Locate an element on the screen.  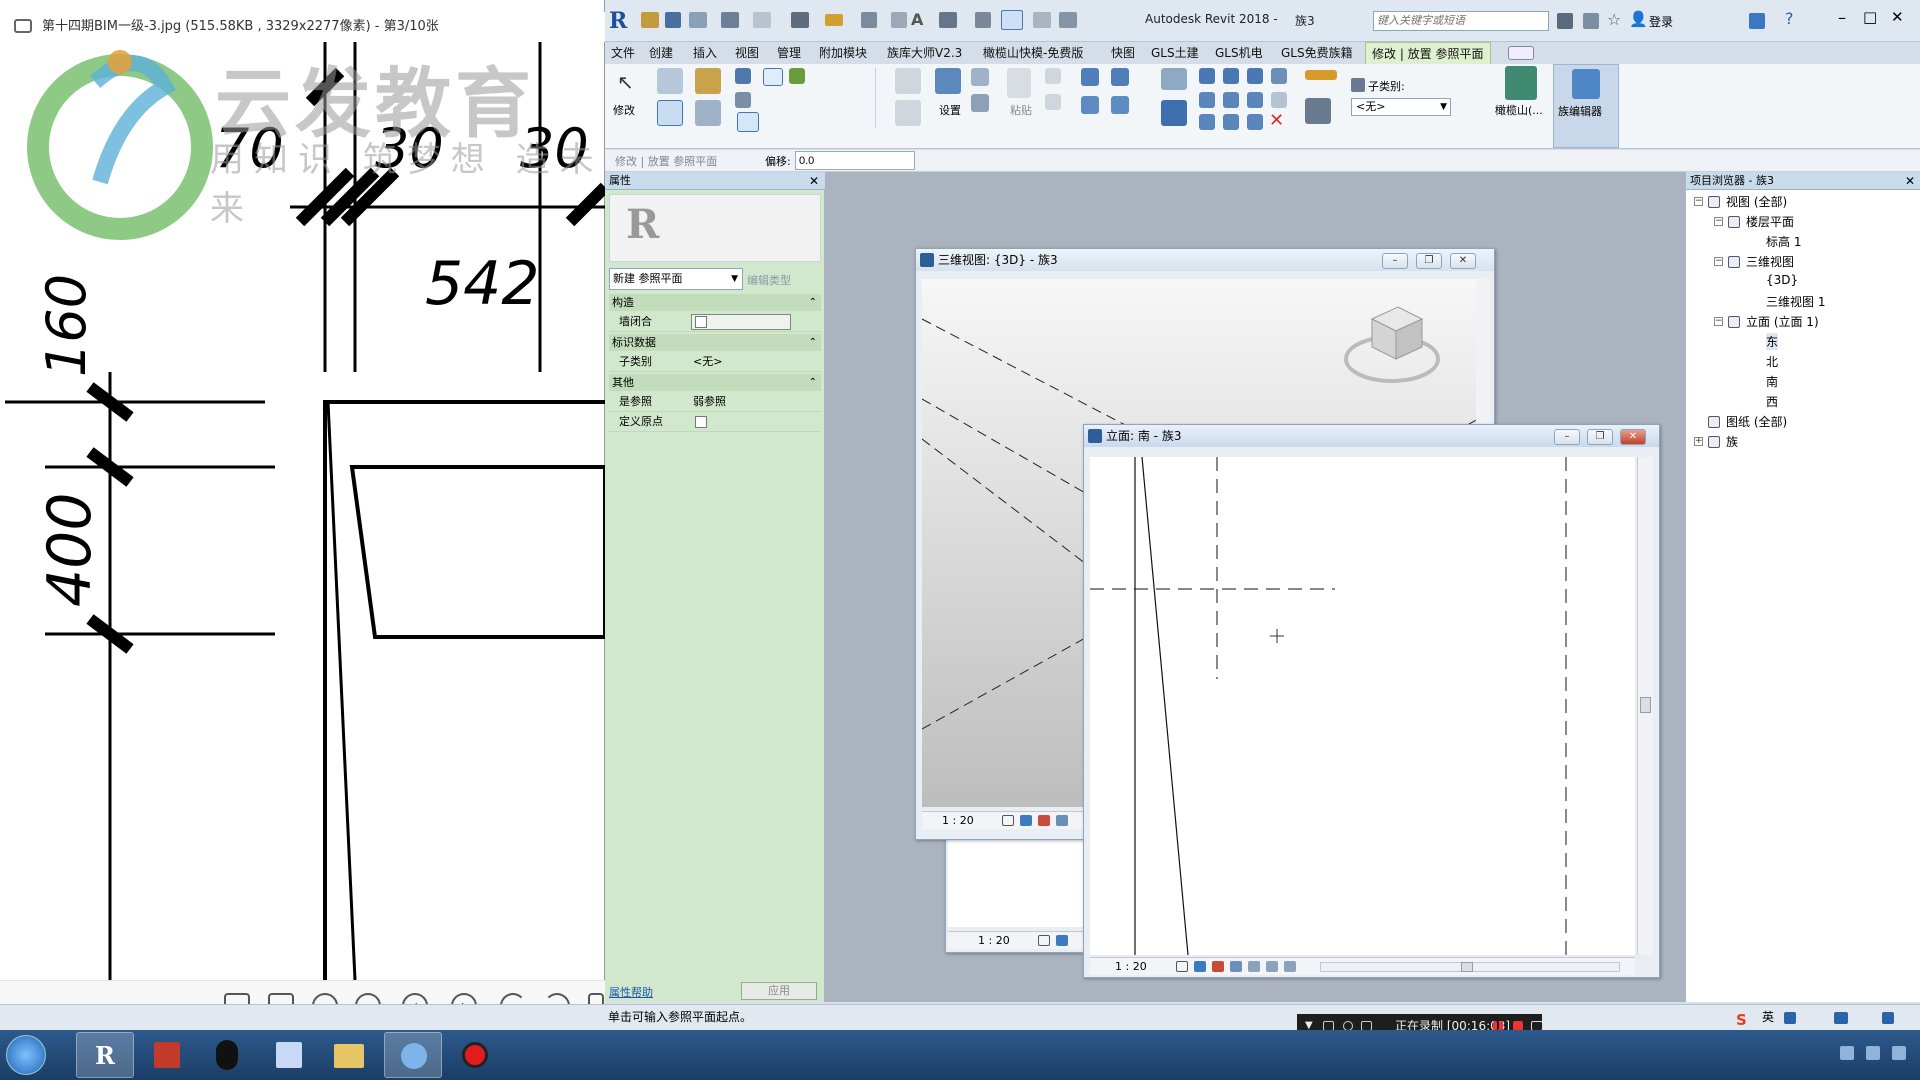
vertical-scroll-thumb is located at coordinates (1645, 705).